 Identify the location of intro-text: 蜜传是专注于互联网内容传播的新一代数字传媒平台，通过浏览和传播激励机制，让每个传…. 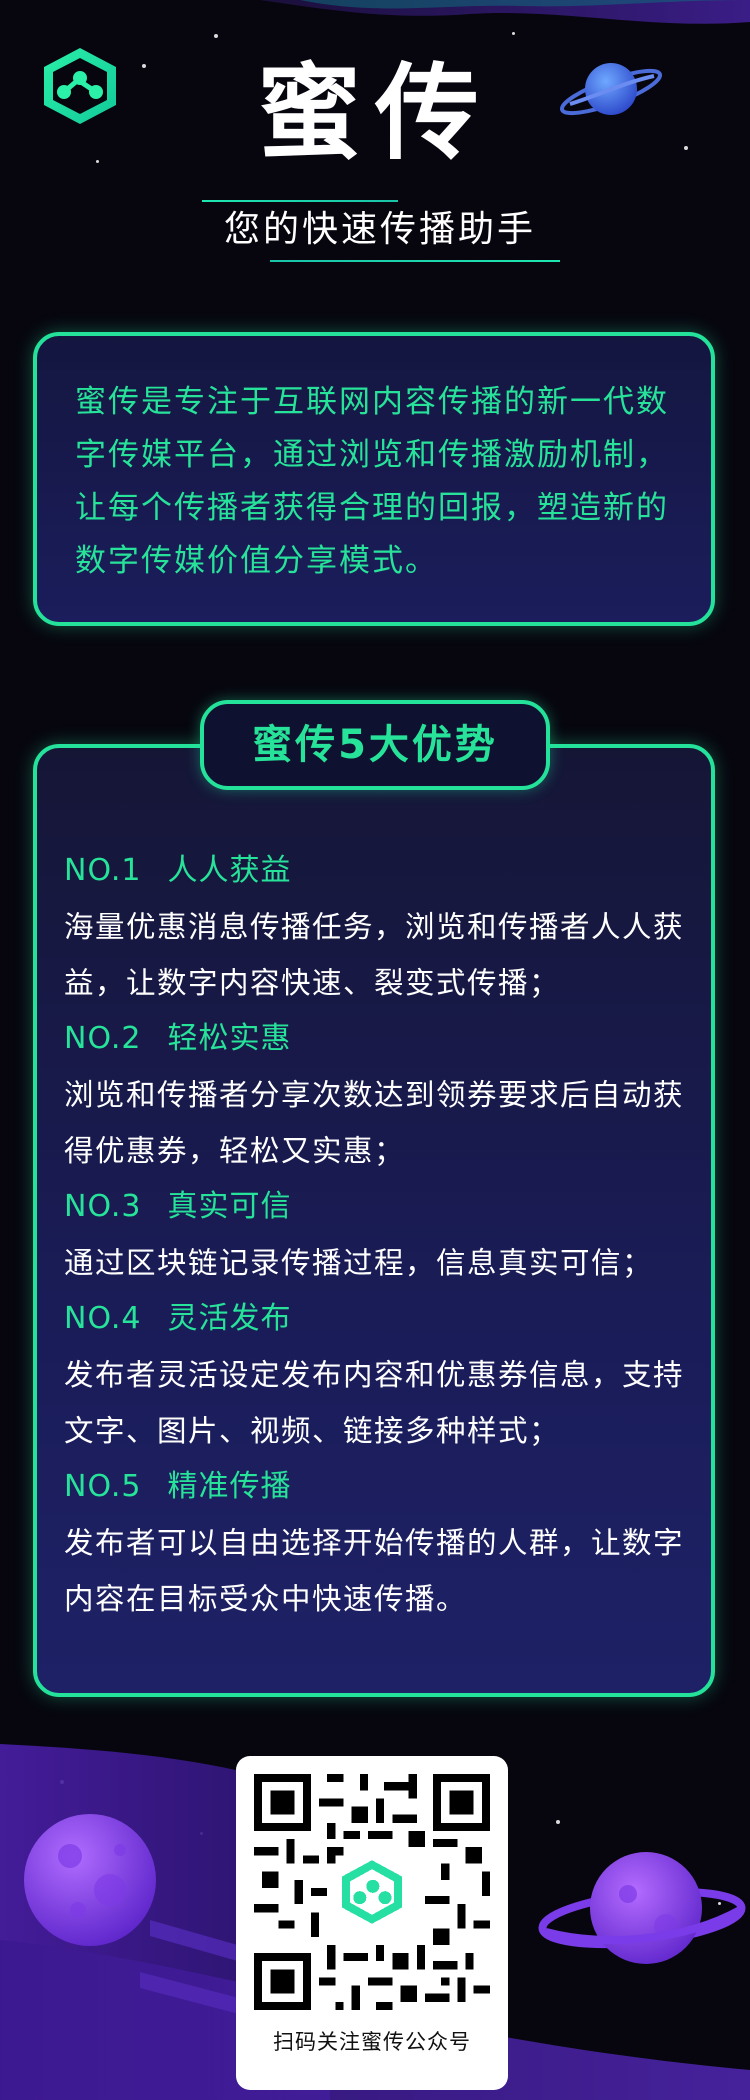
(372, 481).